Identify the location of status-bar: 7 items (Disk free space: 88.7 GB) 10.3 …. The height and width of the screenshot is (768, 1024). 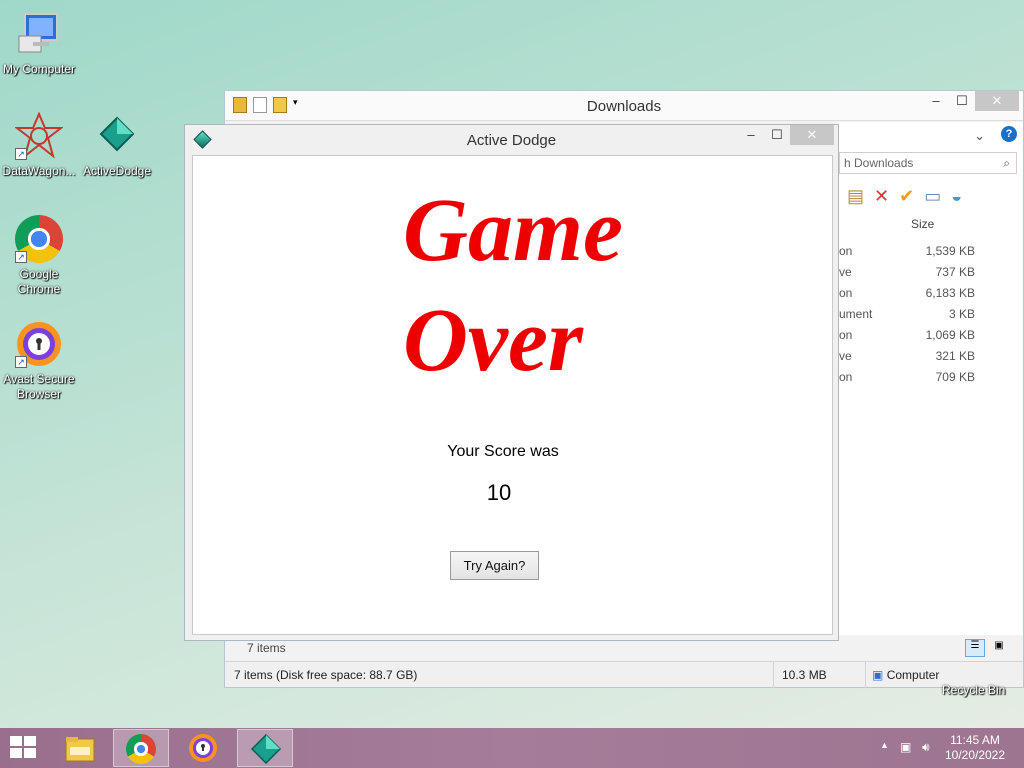
(624, 674).